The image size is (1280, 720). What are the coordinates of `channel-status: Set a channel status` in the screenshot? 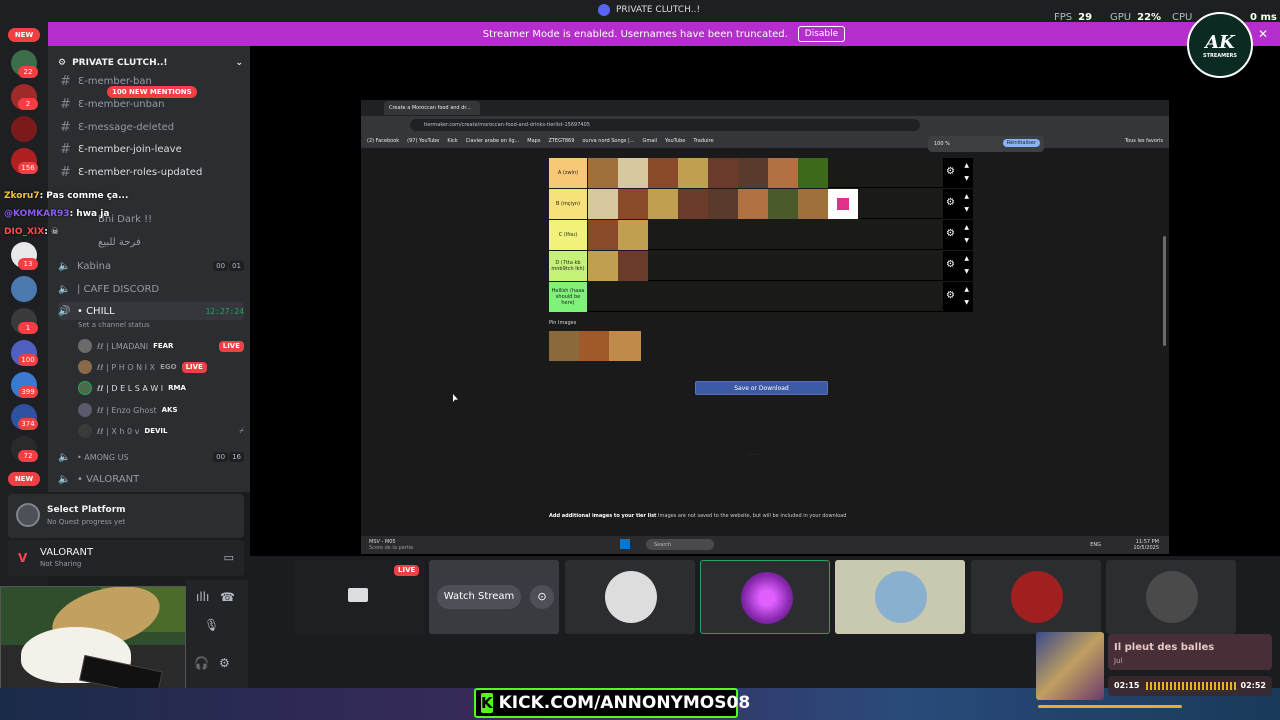 It's located at (114, 325).